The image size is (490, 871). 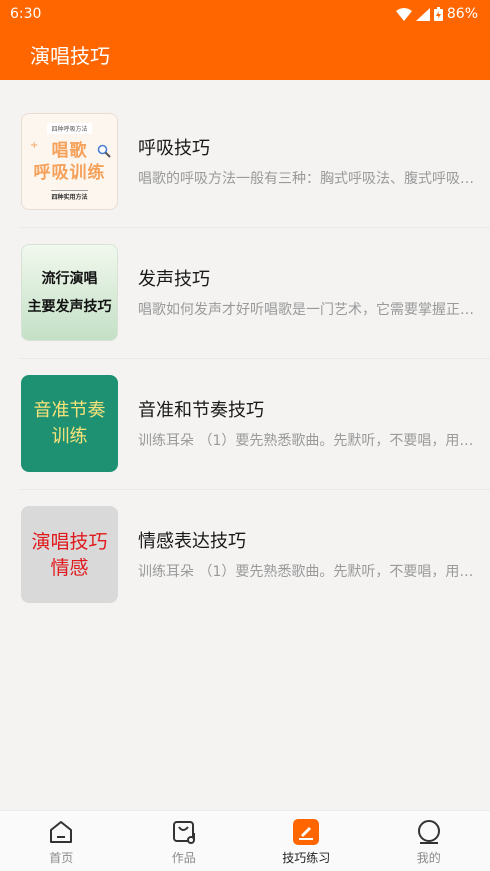 I want to click on item-title: 呼吸技巧, so click(x=174, y=148).